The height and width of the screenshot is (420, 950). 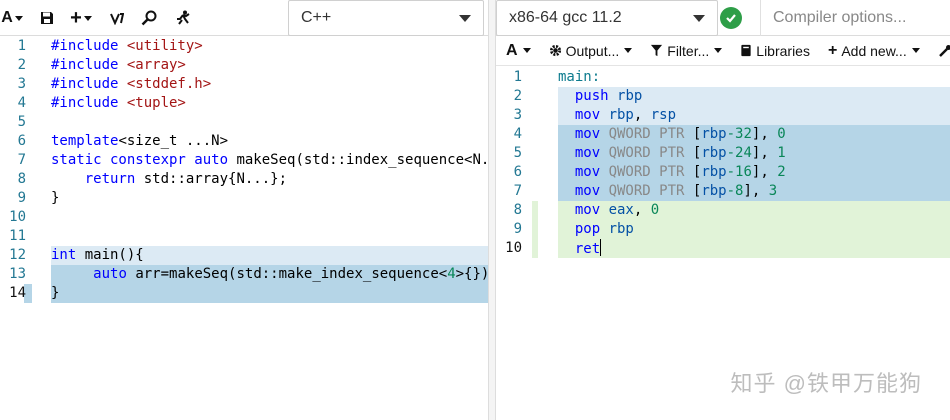 I want to click on compile-status-icon, so click(x=731, y=18).